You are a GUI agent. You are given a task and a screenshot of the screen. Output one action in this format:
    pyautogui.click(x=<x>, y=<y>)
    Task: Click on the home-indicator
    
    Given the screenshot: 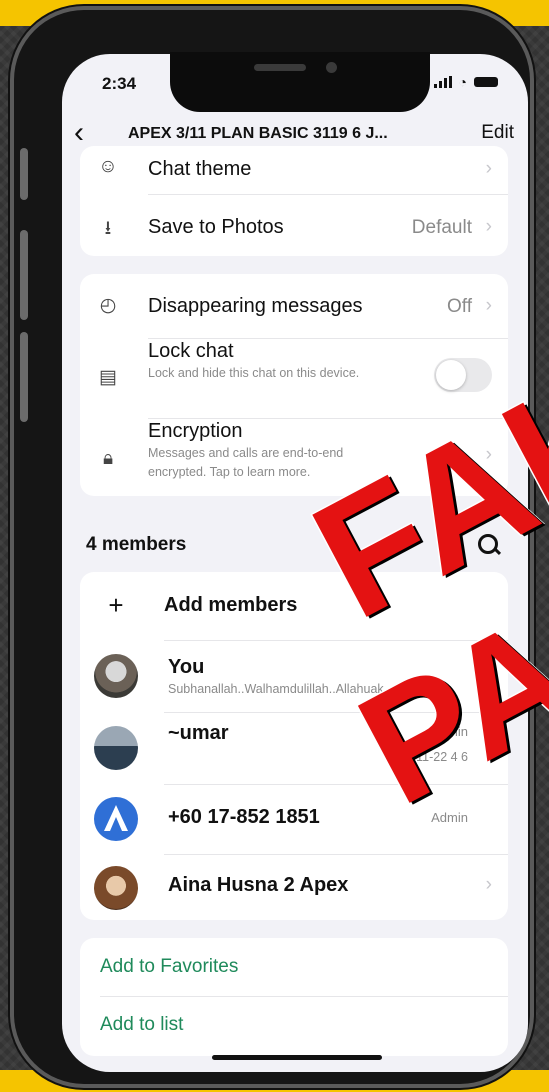 What is the action you would take?
    pyautogui.click(x=297, y=1057)
    